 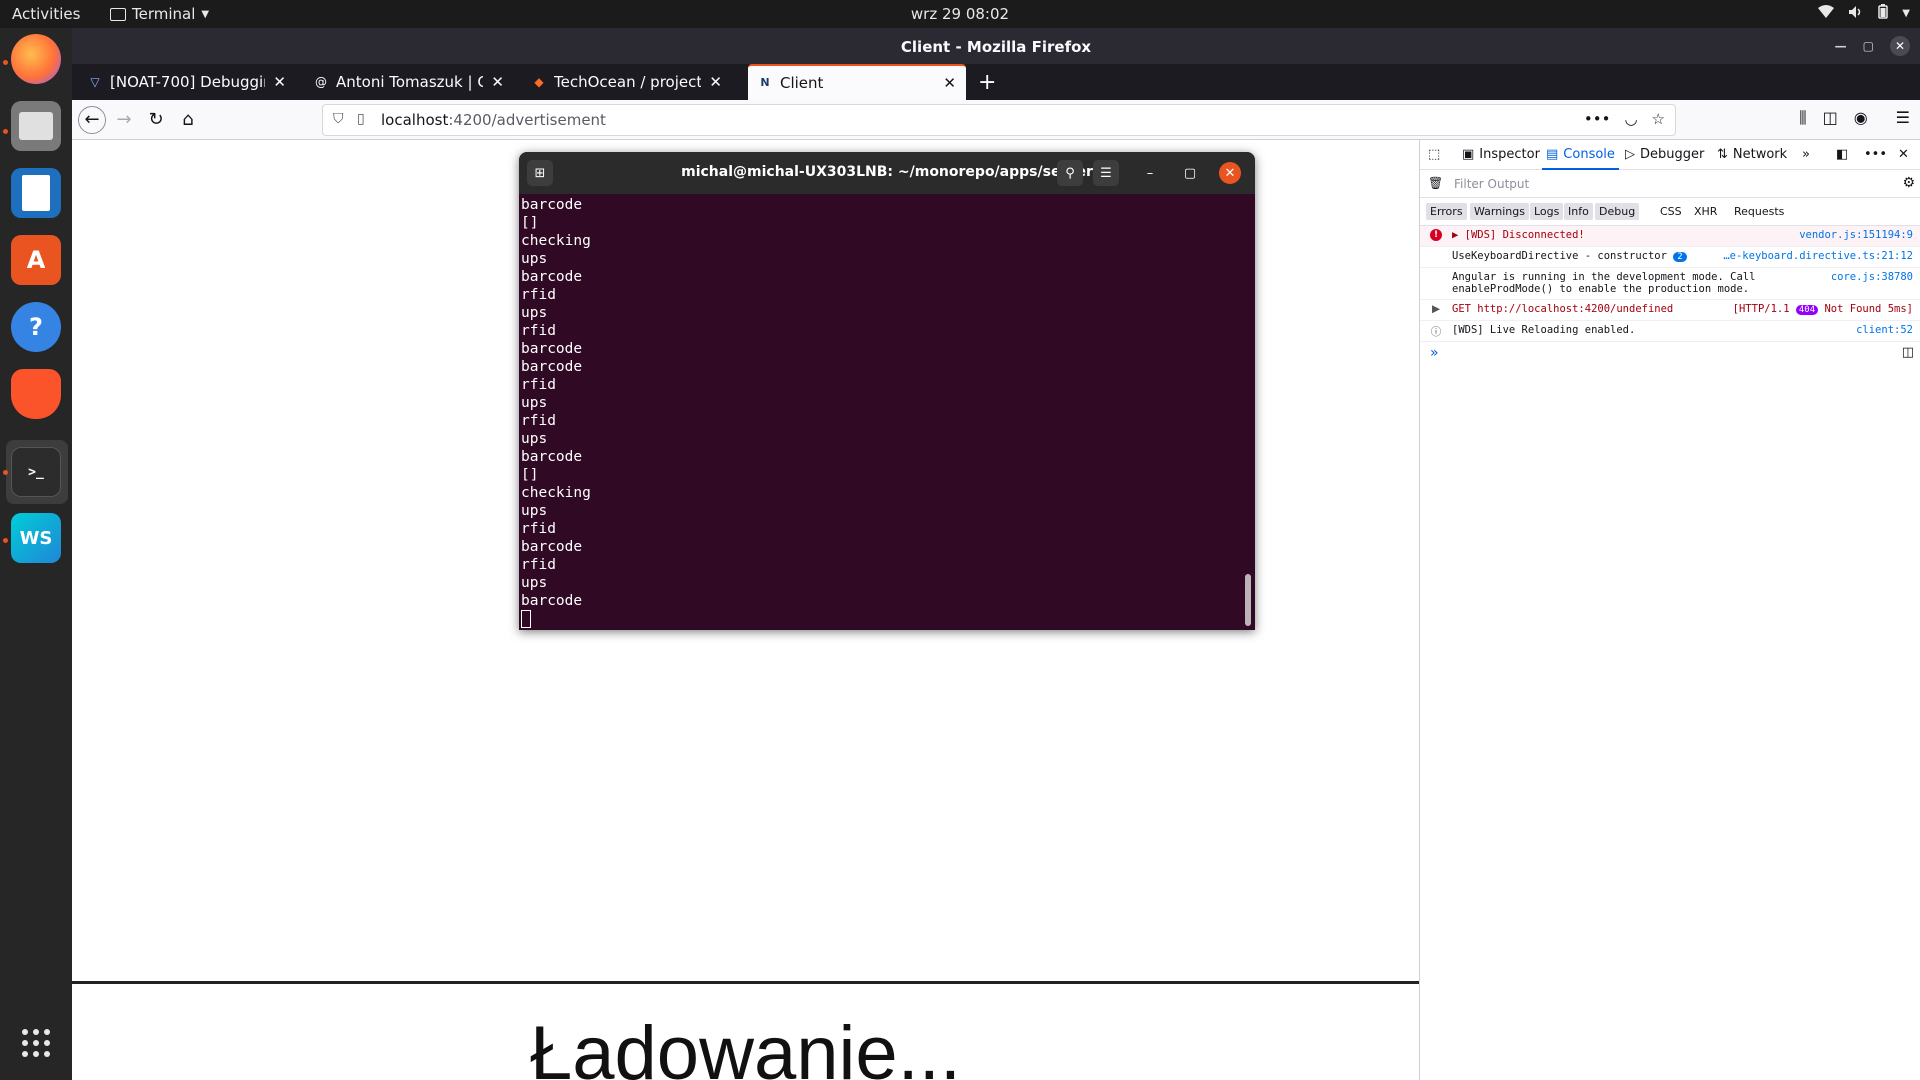 I want to click on console-filter-bar: 🗑 Filter Output ⚙, so click(x=1670, y=184).